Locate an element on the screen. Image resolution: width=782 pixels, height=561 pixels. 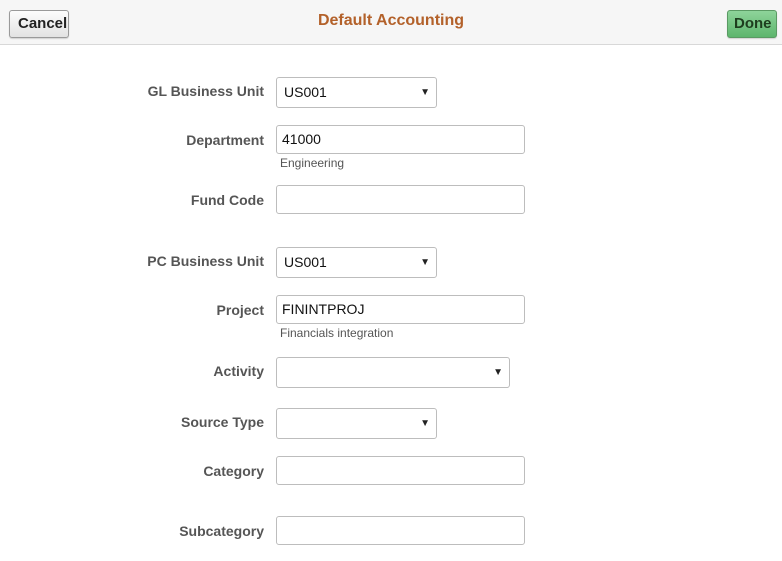
source-type-label: Source Type is located at coordinates (222, 422).